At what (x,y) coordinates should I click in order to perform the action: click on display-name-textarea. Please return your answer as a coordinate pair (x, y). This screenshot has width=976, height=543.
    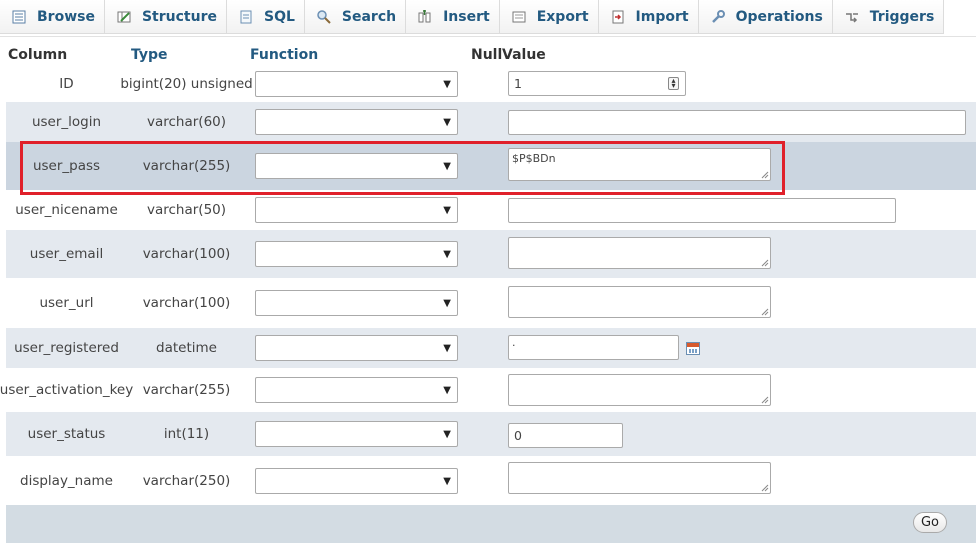
    Looking at the image, I should click on (639, 478).